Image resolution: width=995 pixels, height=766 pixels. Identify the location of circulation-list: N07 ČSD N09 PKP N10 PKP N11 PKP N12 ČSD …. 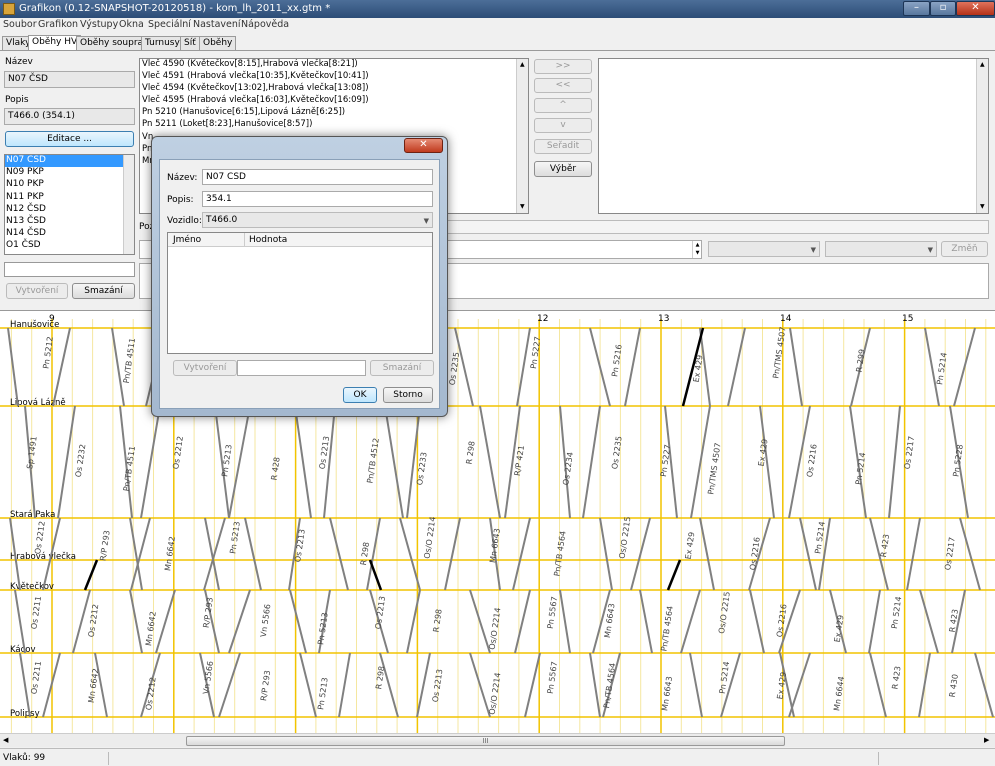
(69, 204).